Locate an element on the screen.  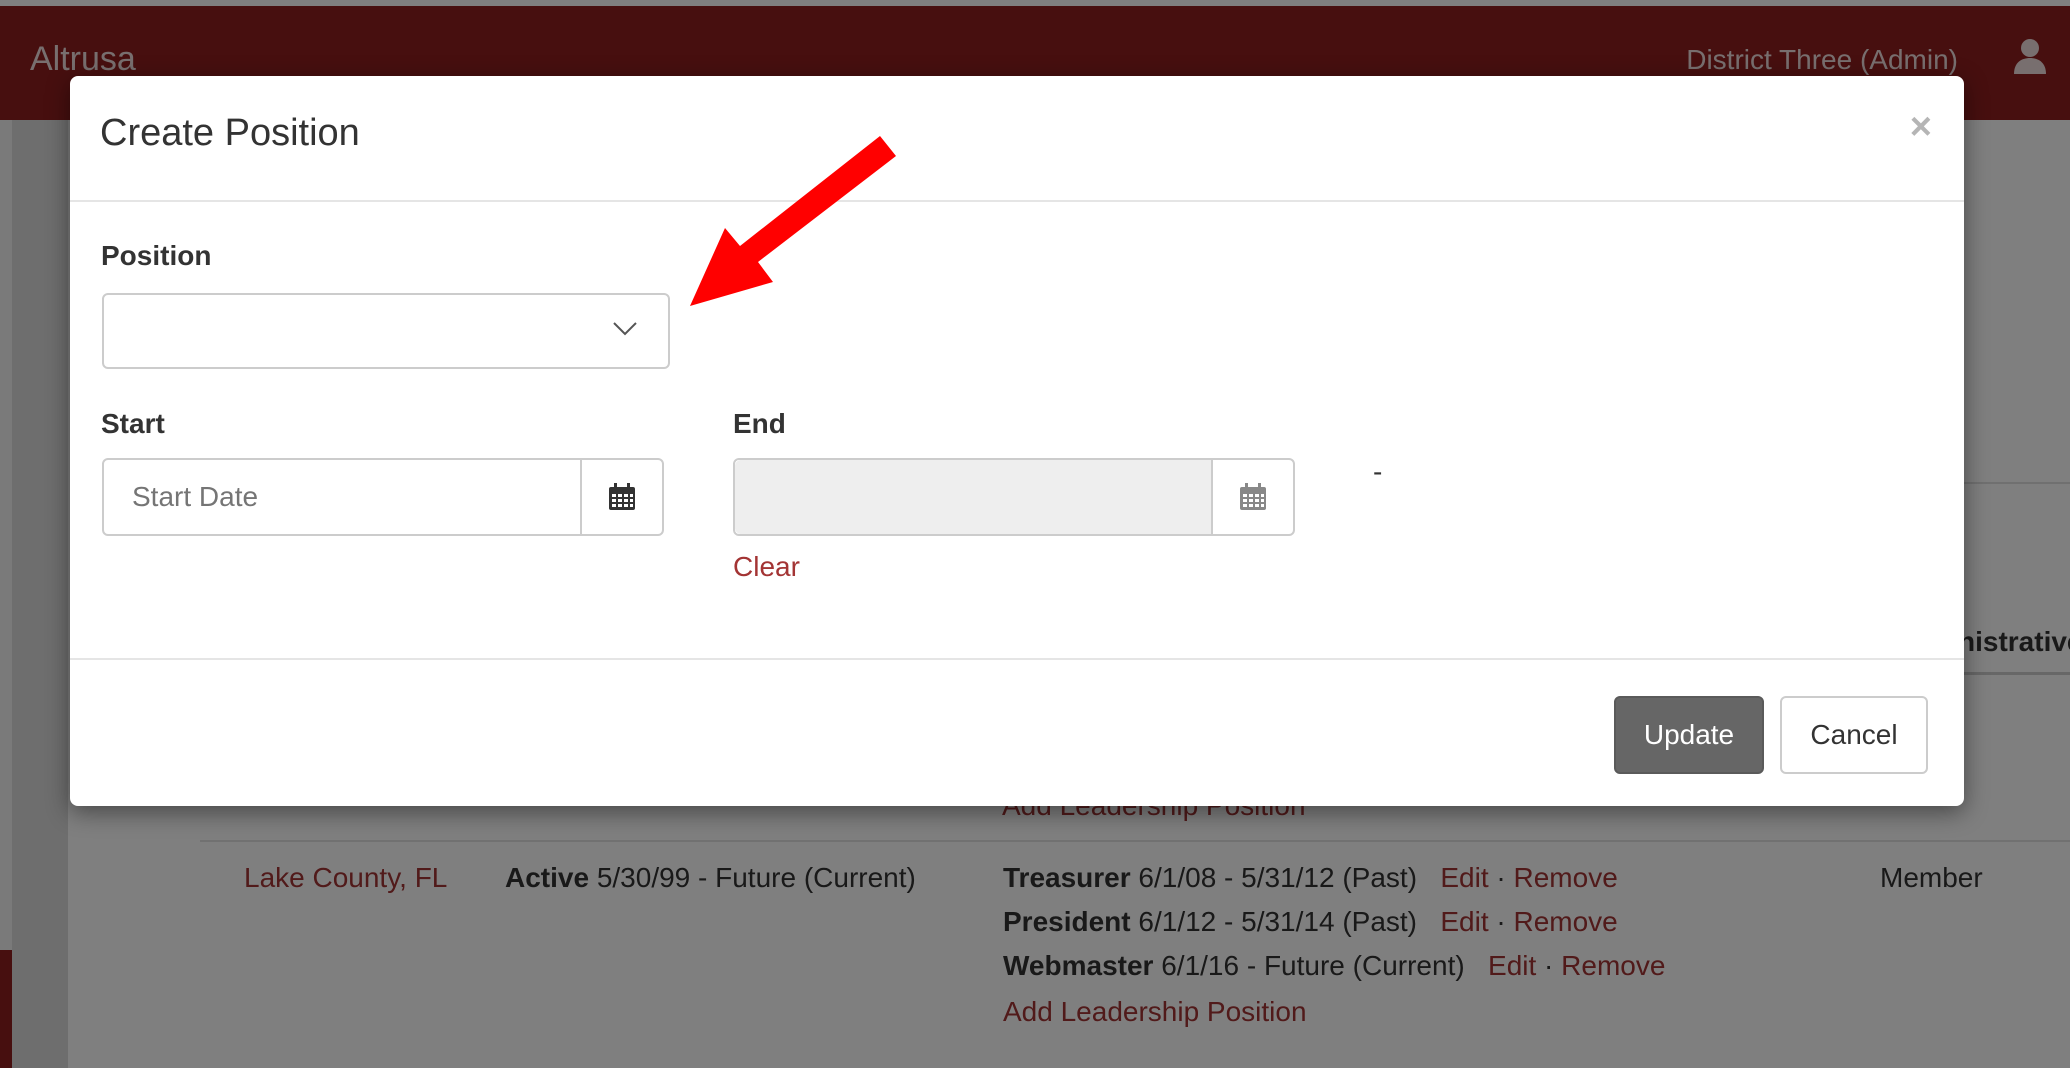
position-label: Position is located at coordinates (156, 255).